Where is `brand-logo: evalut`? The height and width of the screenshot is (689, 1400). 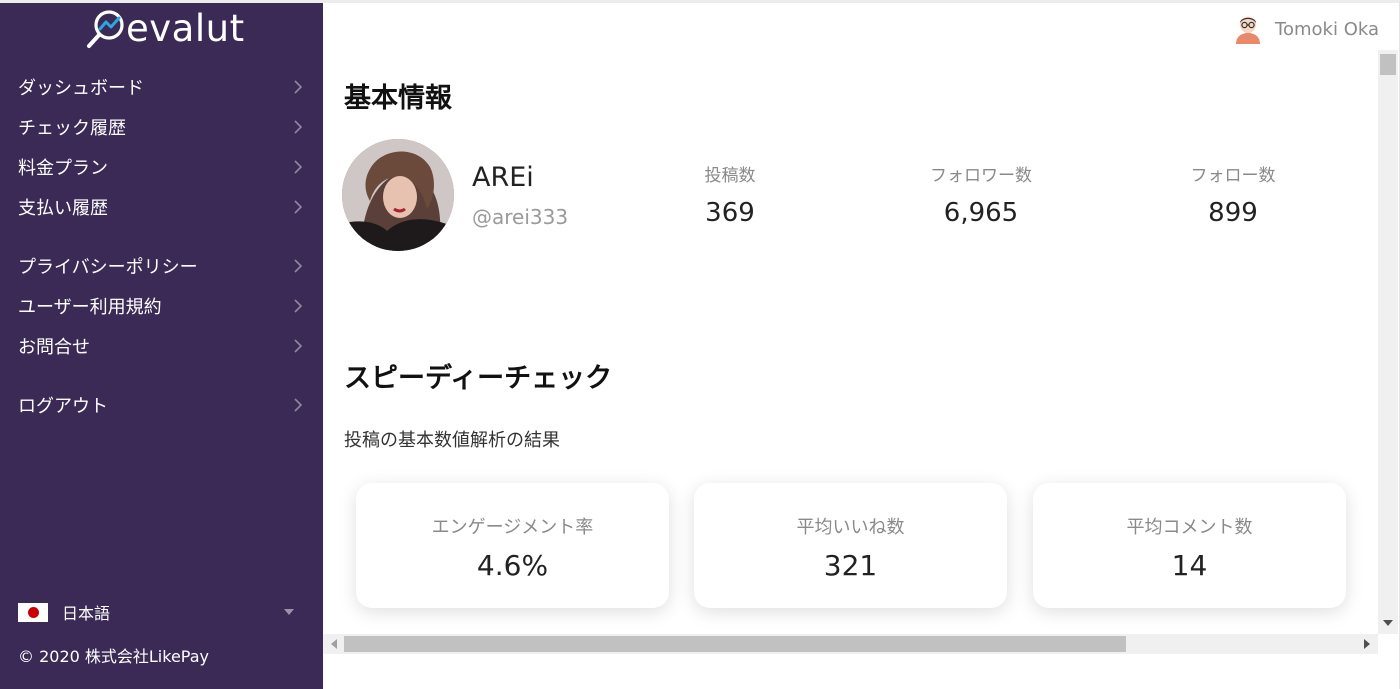 brand-logo: evalut is located at coordinates (165, 29).